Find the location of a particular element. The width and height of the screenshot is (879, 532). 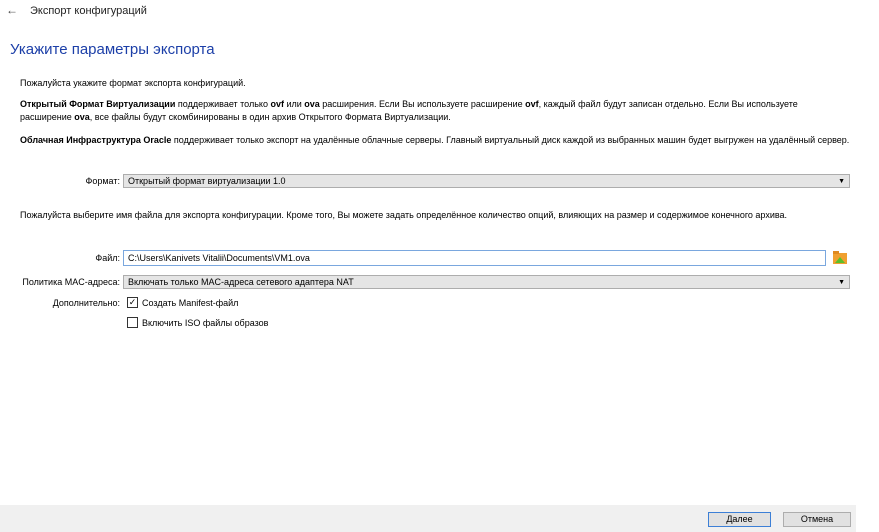

additional-label: Дополнительно: is located at coordinates (86, 303).